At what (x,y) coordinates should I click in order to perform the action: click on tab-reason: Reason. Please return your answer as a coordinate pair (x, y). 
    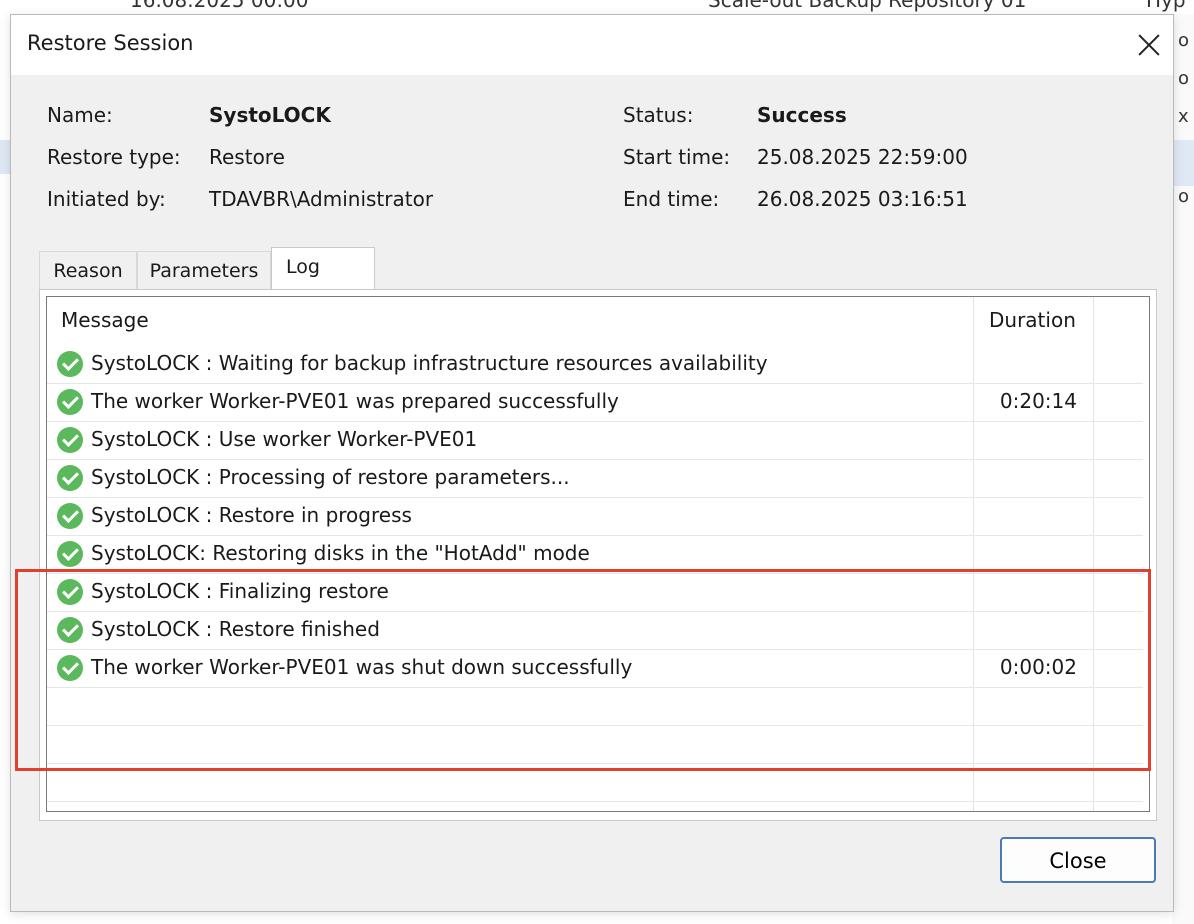
    Looking at the image, I should click on (88, 270).